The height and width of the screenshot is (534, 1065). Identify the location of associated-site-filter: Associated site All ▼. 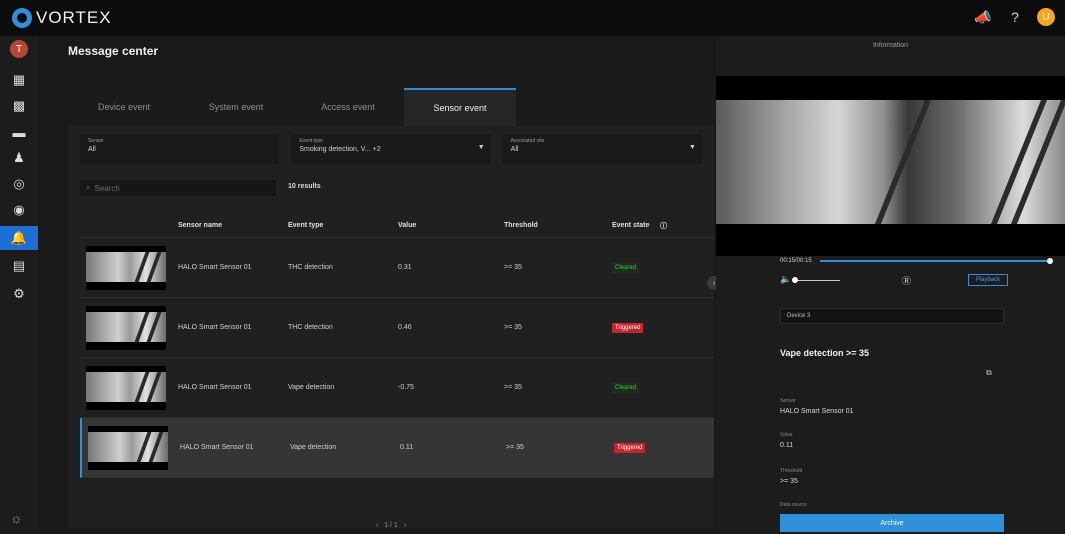
(602, 149).